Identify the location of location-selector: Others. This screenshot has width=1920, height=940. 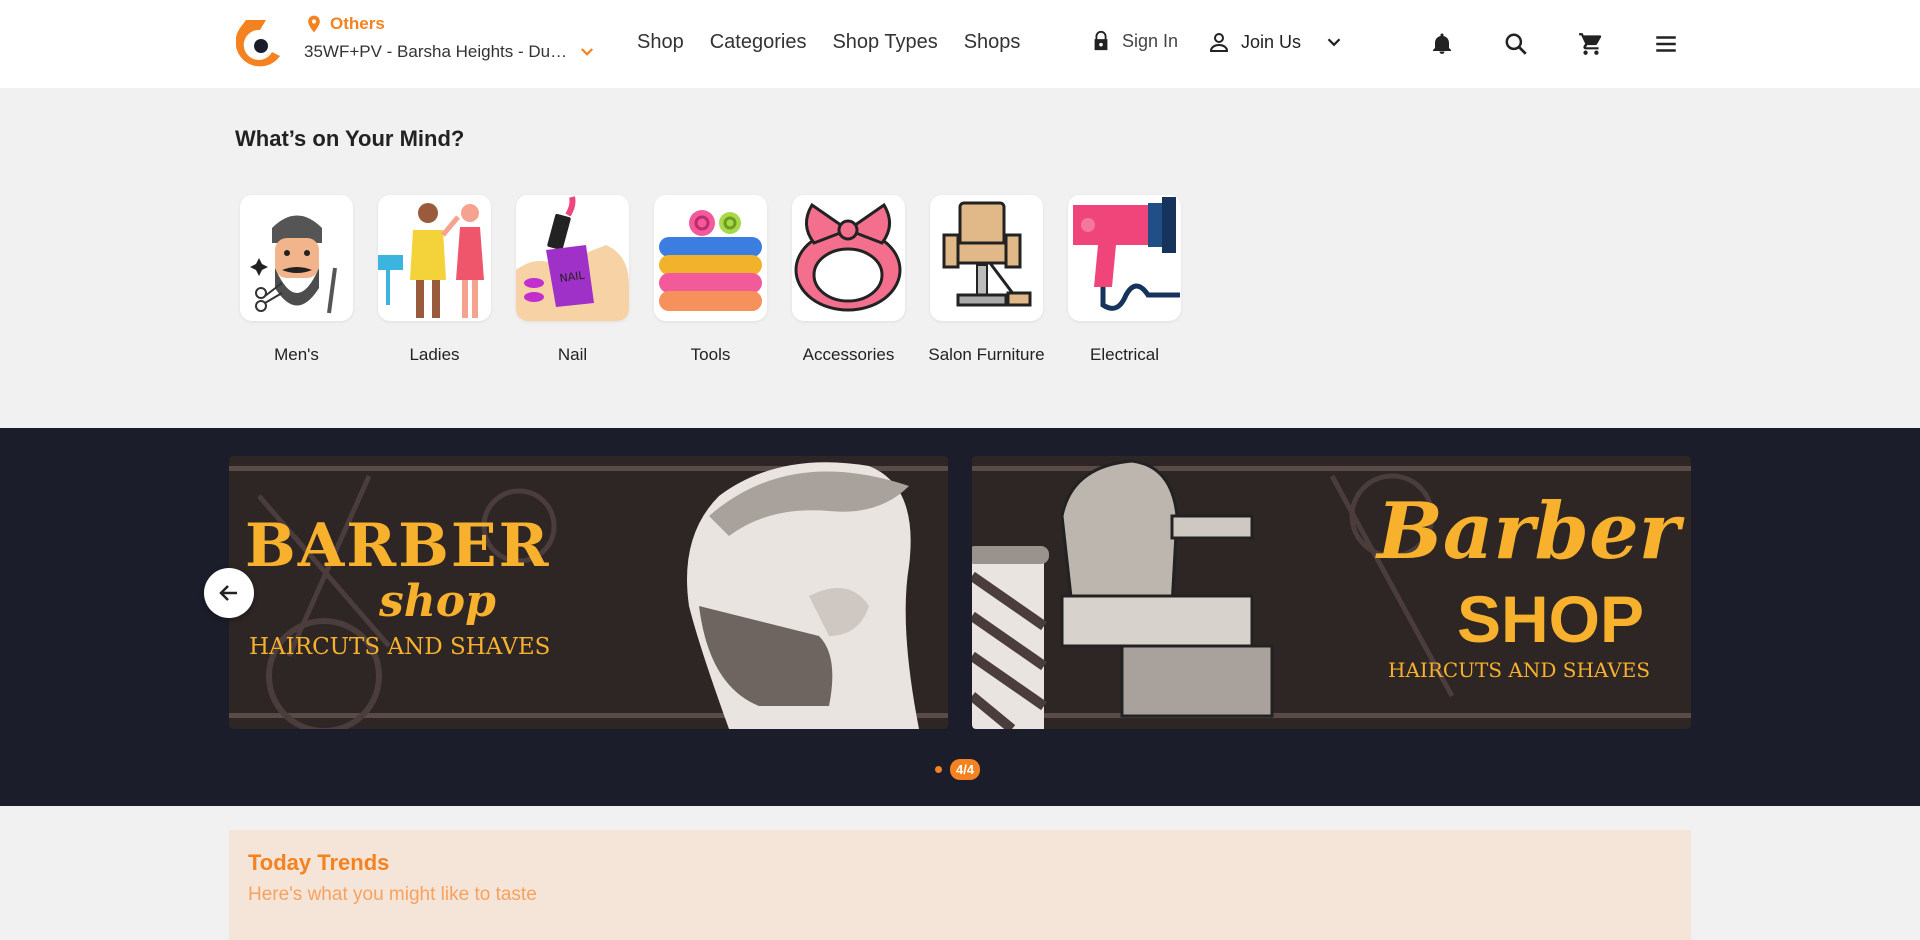
(344, 24).